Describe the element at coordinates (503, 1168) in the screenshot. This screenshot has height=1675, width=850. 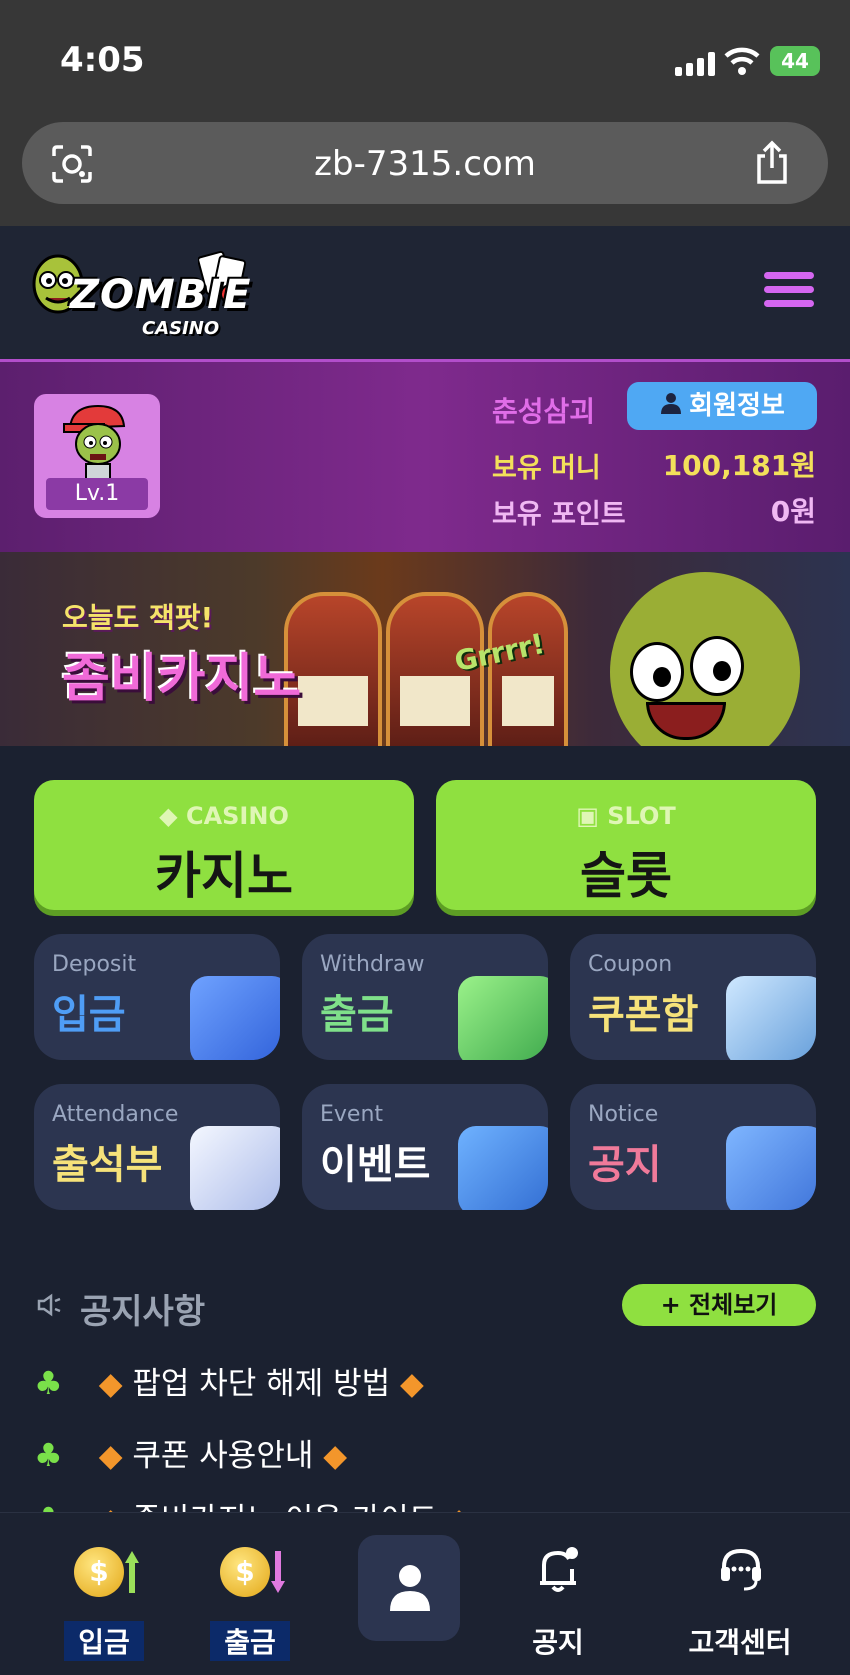
I see `gift-icon` at that location.